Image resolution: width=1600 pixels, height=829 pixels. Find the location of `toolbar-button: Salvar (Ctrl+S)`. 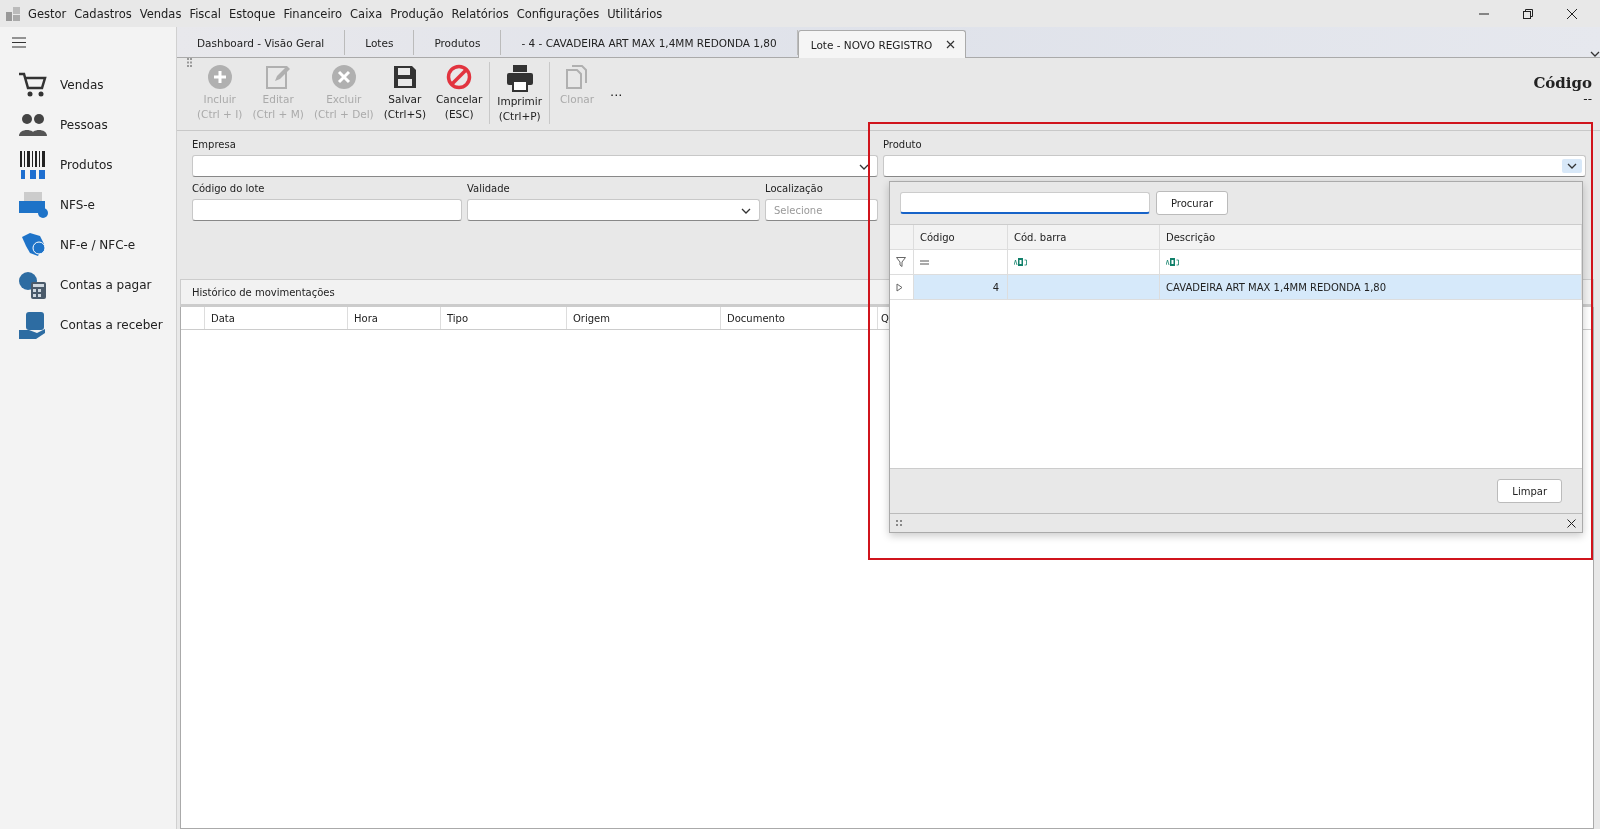

toolbar-button: Salvar (Ctrl+S) is located at coordinates (405, 92).